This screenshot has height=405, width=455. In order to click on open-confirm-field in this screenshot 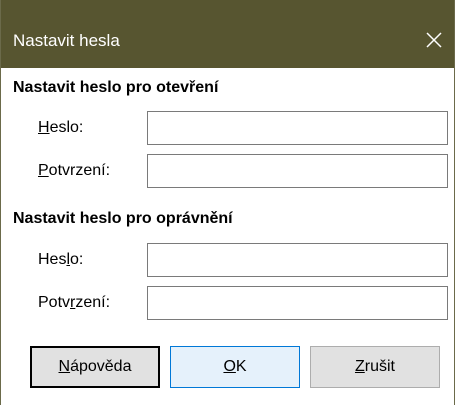, I will do `click(297, 171)`.